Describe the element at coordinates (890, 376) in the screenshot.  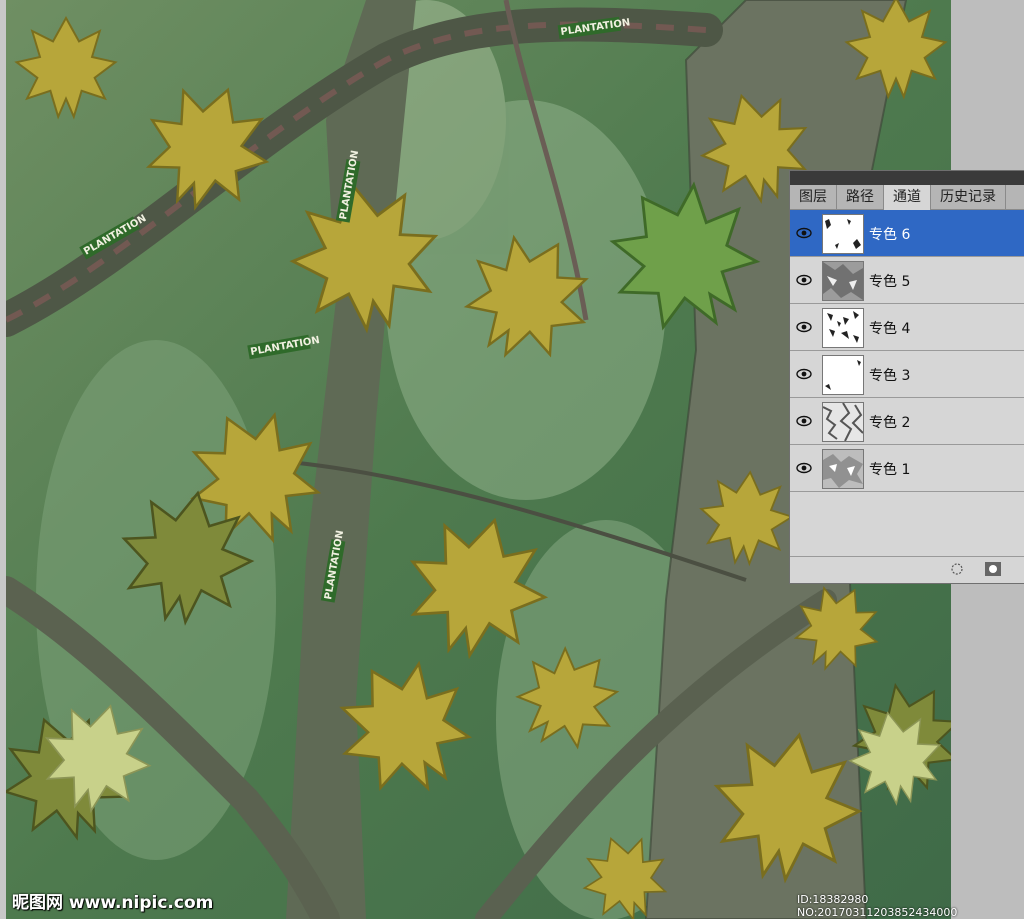
I see `channel-label: 专色 3` at that location.